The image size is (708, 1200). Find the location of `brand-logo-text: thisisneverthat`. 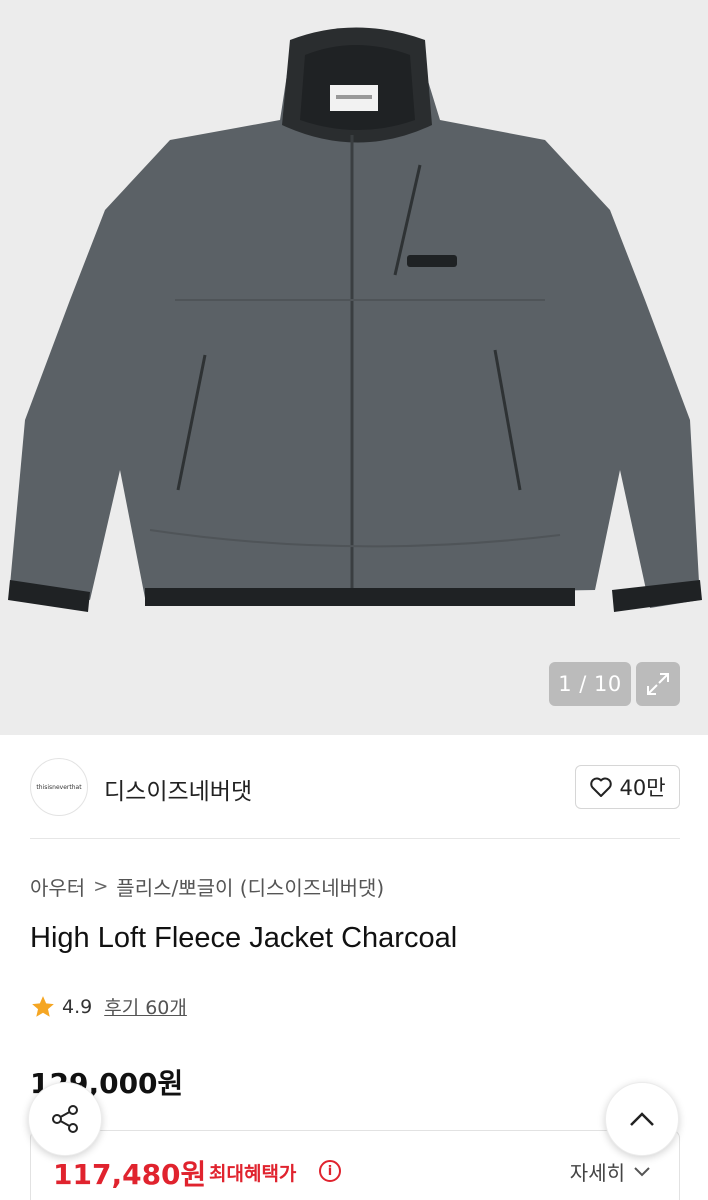

brand-logo-text: thisisneverthat is located at coordinates (59, 787).